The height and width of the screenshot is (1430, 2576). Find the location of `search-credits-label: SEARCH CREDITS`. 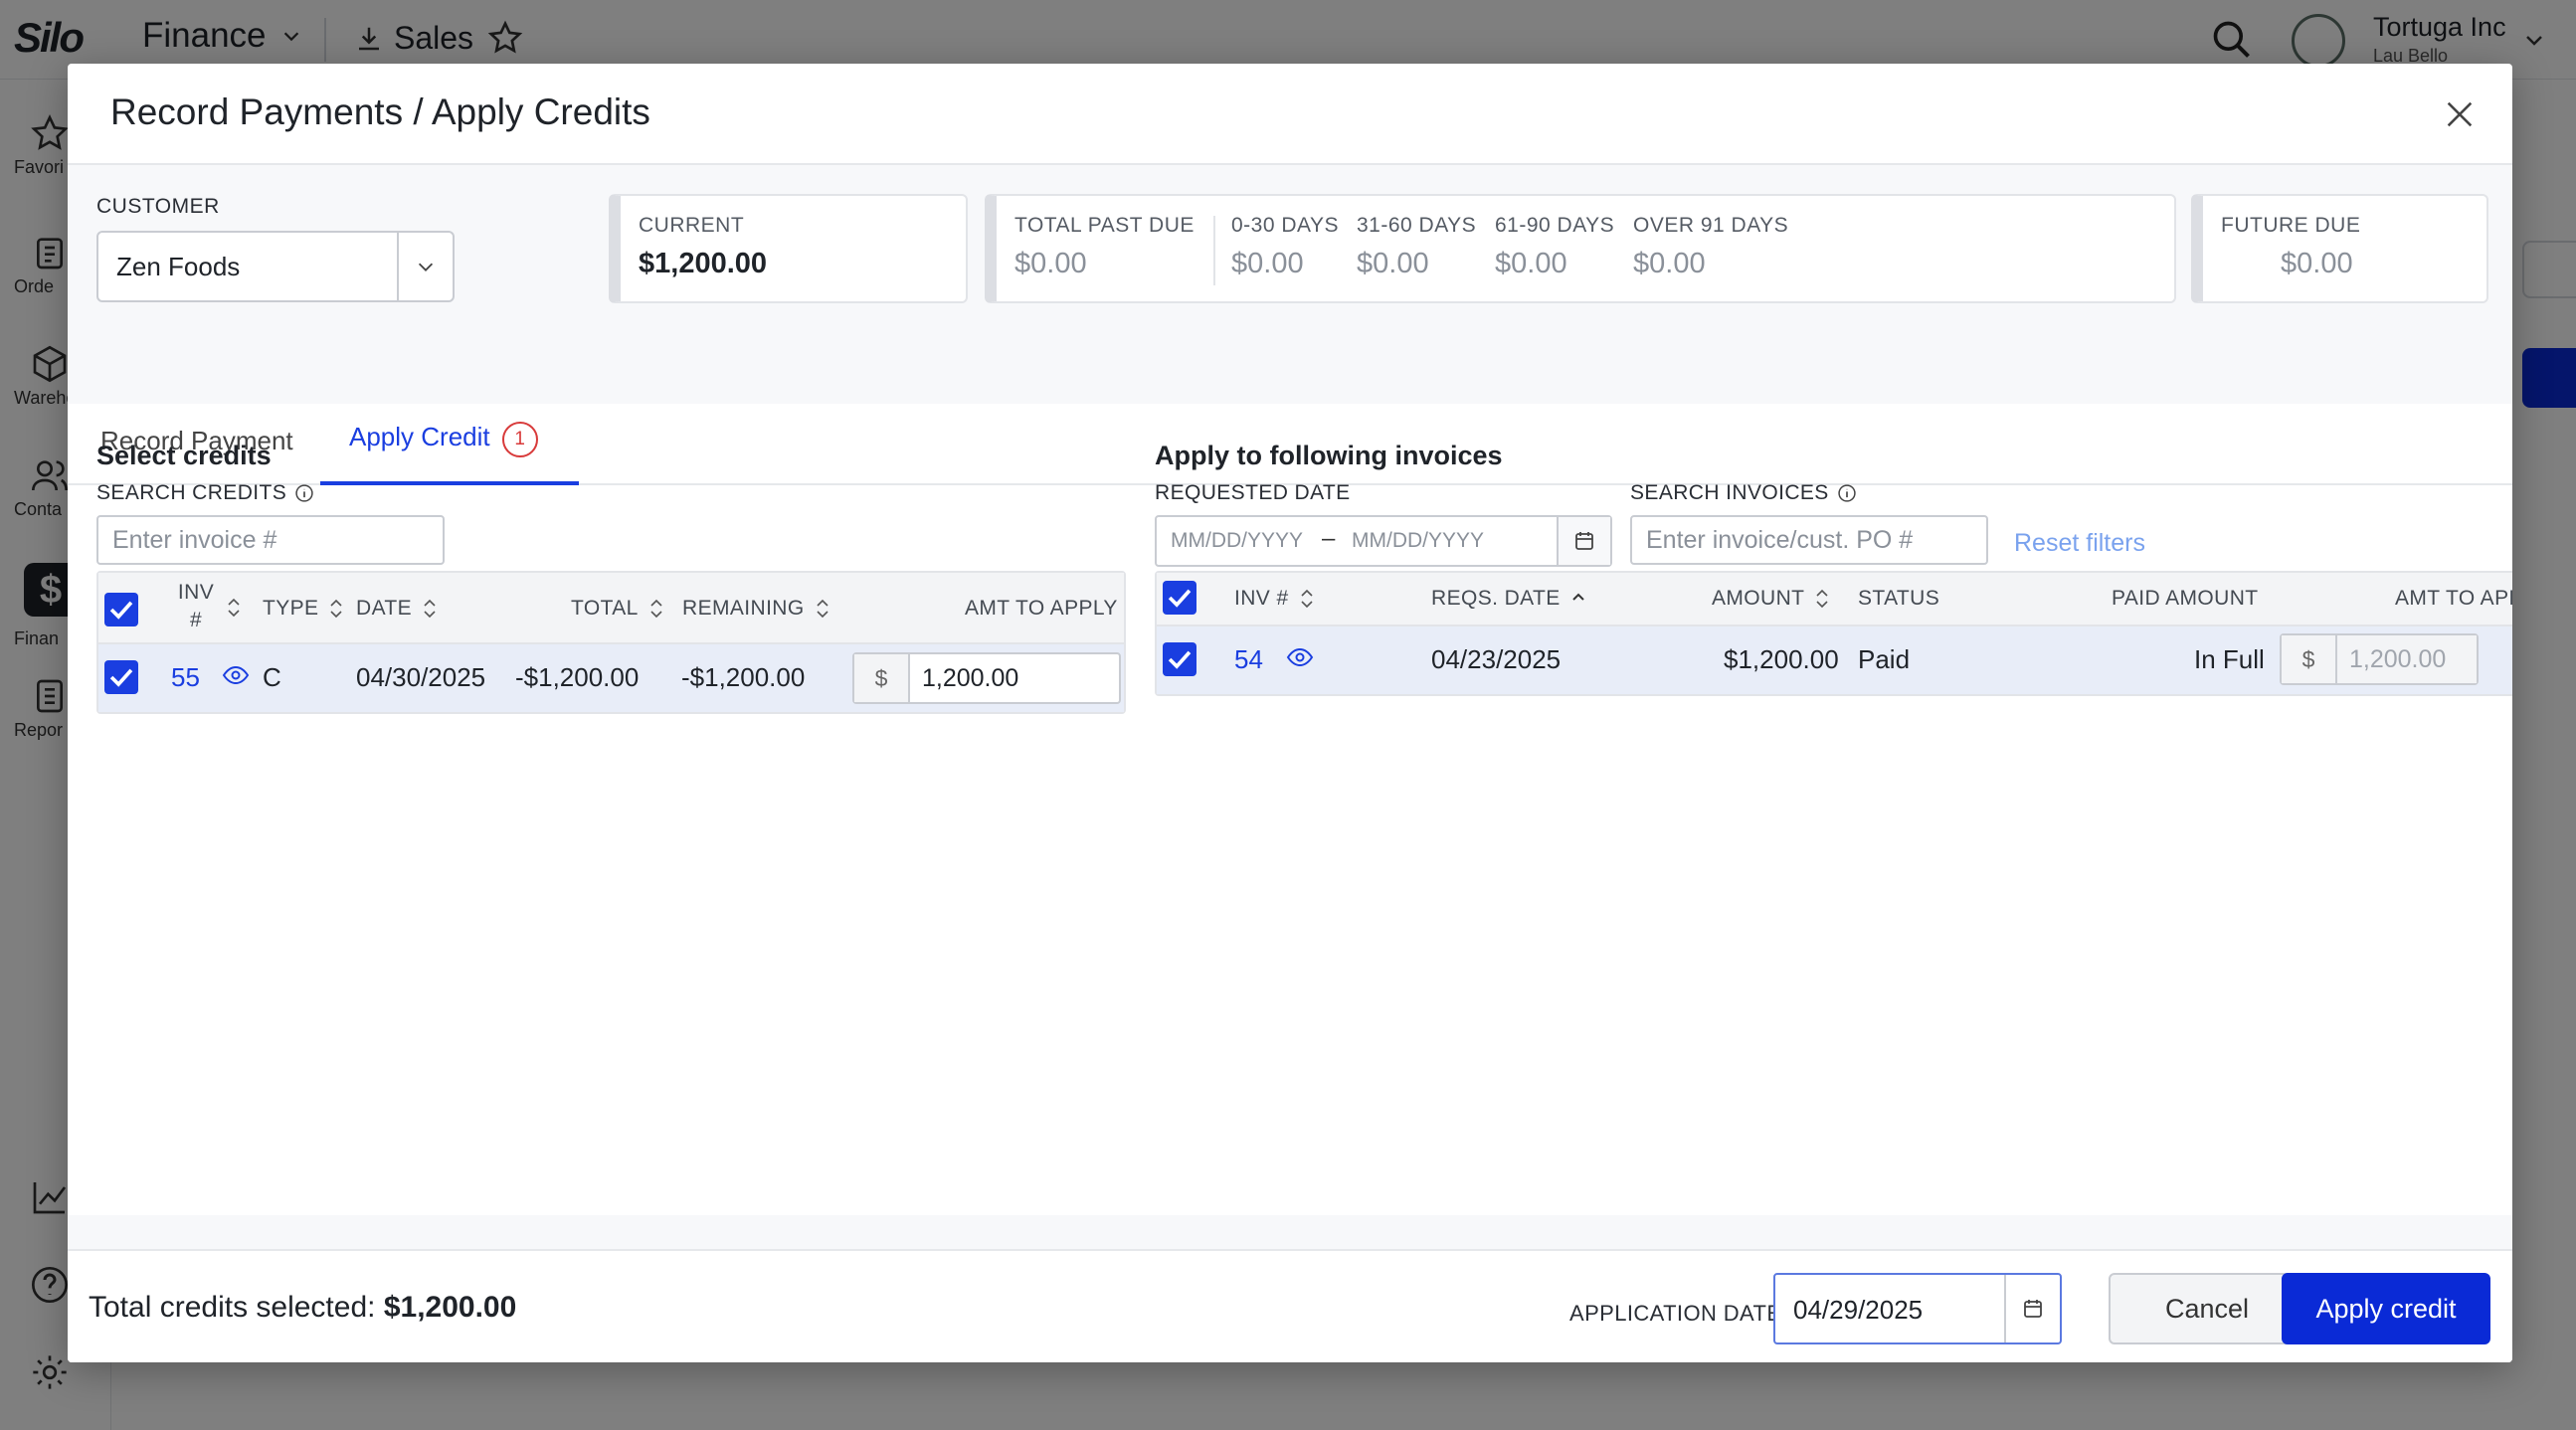

search-credits-label: SEARCH CREDITS is located at coordinates (205, 493).